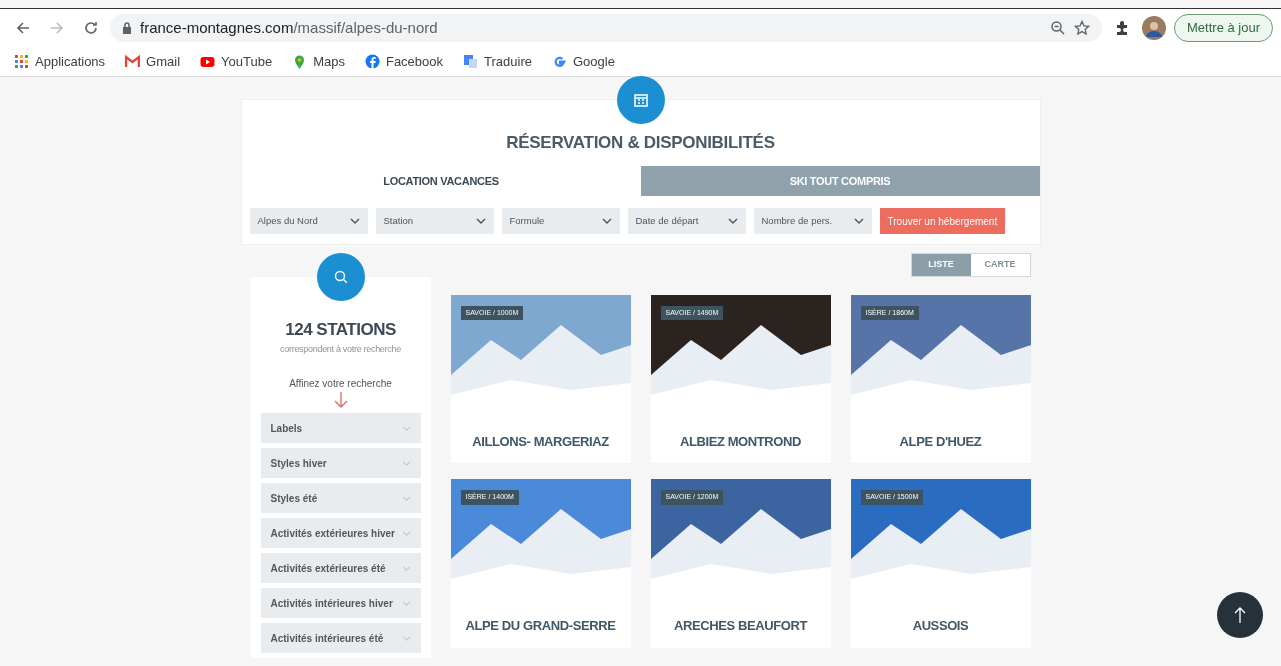 The image size is (1281, 666). What do you see at coordinates (640, 143) in the screenshot?
I see `section-title: RÉSERVATION & DISPONIBILITÉS` at bounding box center [640, 143].